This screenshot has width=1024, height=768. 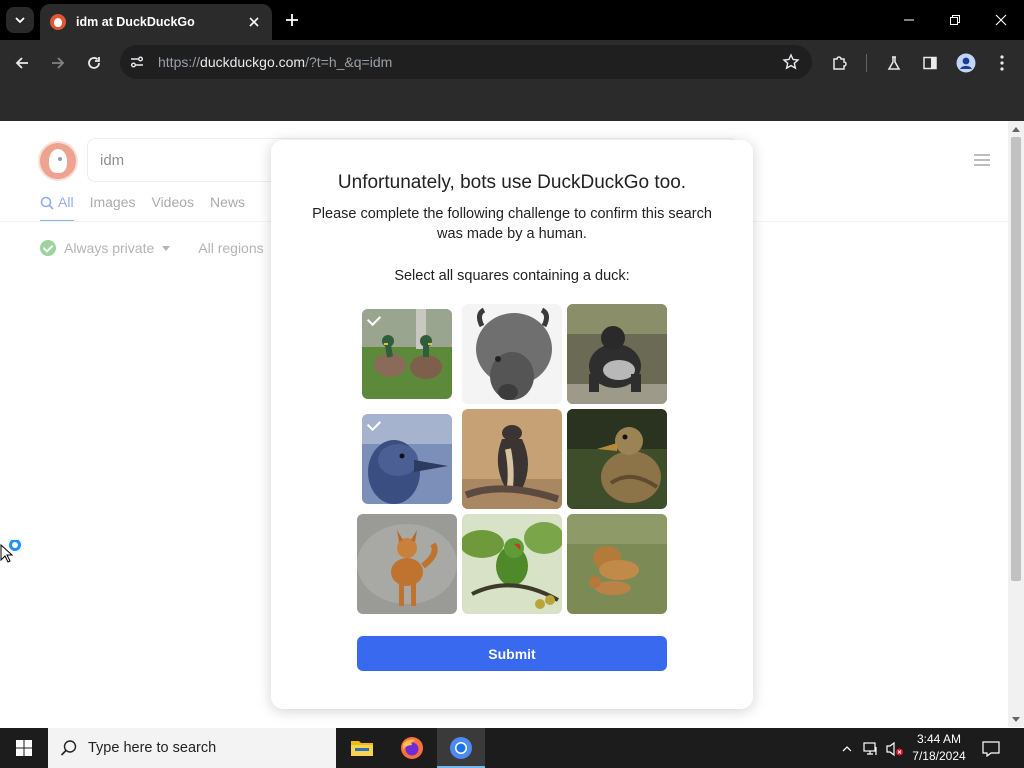 I want to click on reload-button, so click(x=94, y=63).